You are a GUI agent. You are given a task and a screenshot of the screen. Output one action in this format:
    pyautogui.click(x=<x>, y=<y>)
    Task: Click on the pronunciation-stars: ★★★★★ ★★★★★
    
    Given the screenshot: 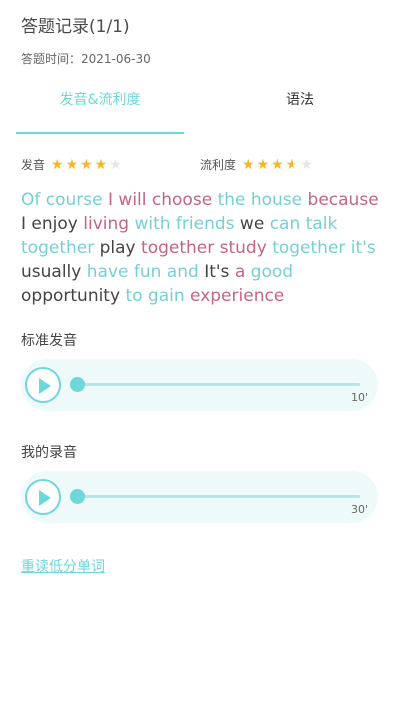 What is the action you would take?
    pyautogui.click(x=87, y=165)
    